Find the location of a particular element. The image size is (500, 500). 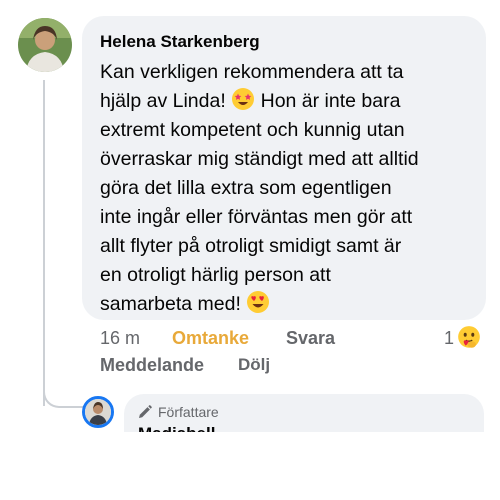

author-badge: Författare is located at coordinates (178, 412).